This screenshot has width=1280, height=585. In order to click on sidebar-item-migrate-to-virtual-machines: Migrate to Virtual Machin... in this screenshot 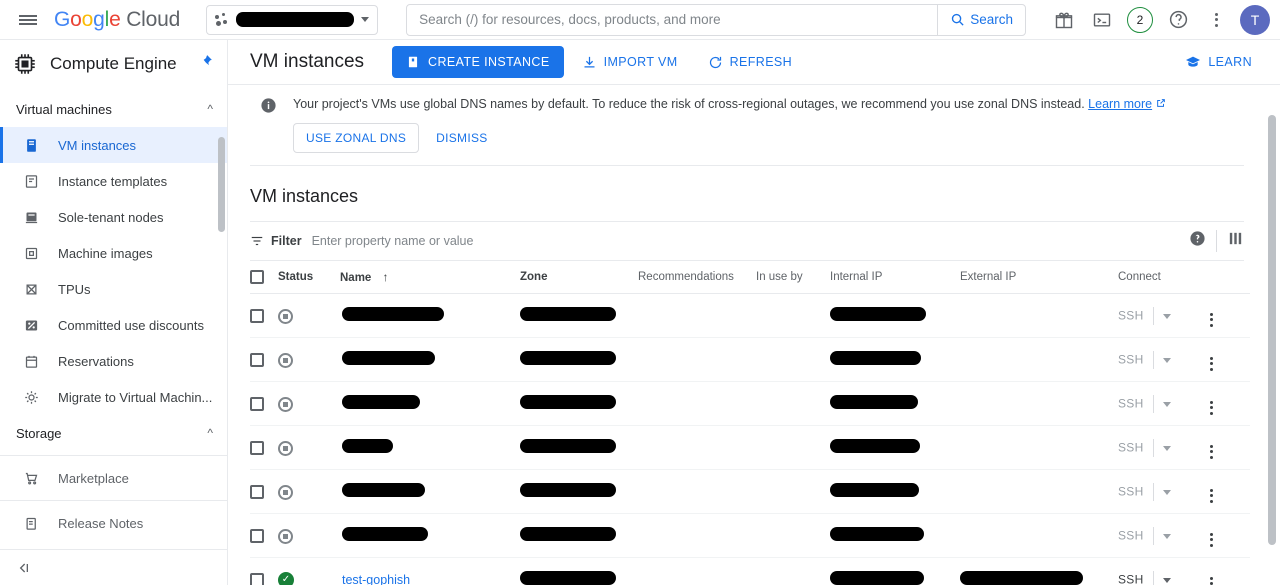, I will do `click(113, 397)`.